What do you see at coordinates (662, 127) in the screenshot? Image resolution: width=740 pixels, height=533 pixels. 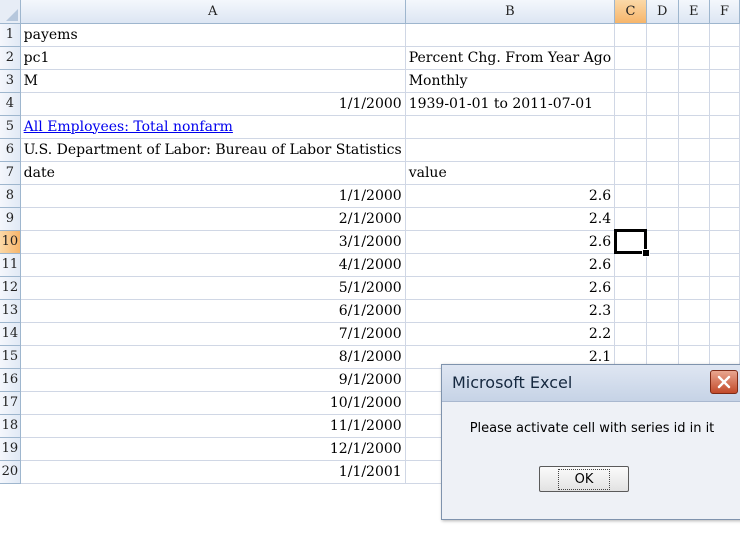 I see `cell-d5` at bounding box center [662, 127].